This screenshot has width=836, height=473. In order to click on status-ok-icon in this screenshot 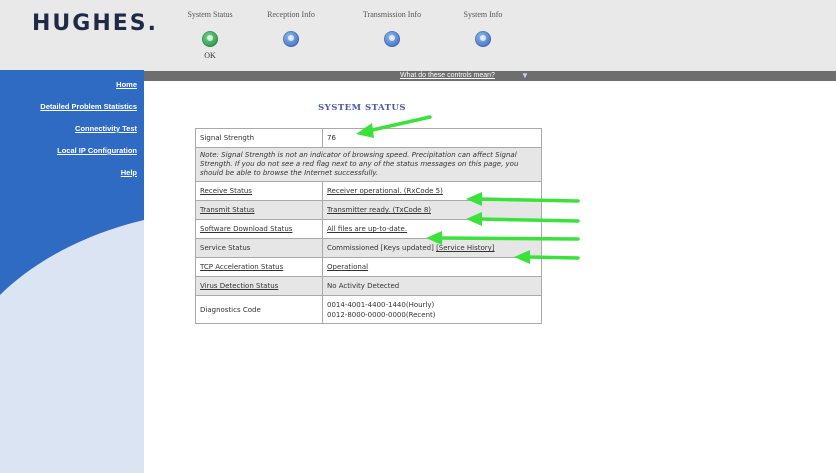, I will do `click(210, 39)`.